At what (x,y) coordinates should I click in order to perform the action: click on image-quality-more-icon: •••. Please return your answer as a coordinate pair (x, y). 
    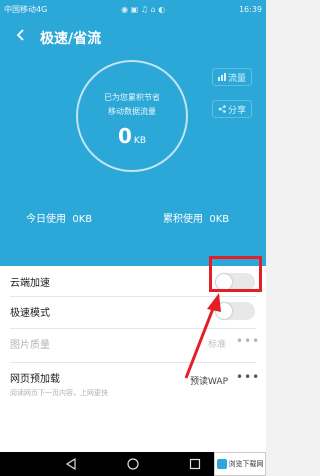
    Looking at the image, I should click on (248, 341).